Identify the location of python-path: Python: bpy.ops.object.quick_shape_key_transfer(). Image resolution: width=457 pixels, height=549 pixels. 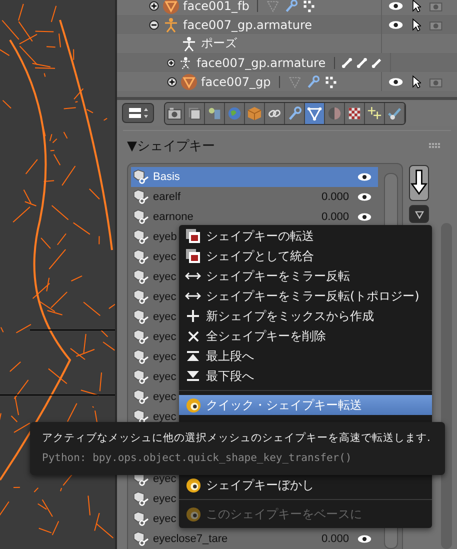
(197, 459).